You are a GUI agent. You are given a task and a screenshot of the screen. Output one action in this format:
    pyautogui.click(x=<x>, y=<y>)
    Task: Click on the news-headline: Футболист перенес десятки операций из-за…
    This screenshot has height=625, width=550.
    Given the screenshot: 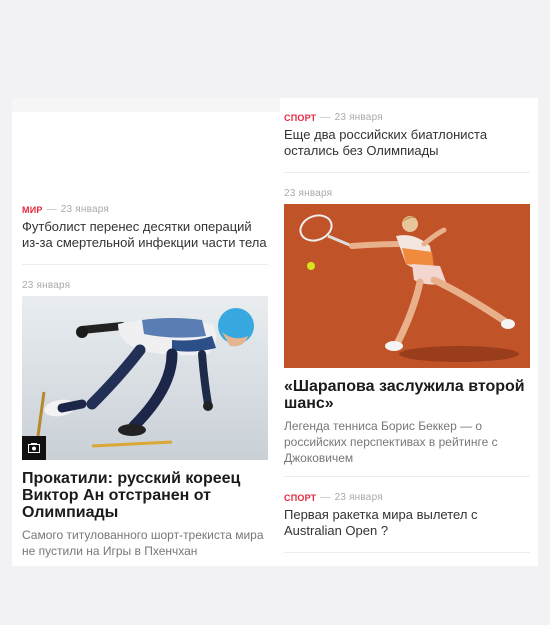 What is the action you would take?
    pyautogui.click(x=145, y=235)
    